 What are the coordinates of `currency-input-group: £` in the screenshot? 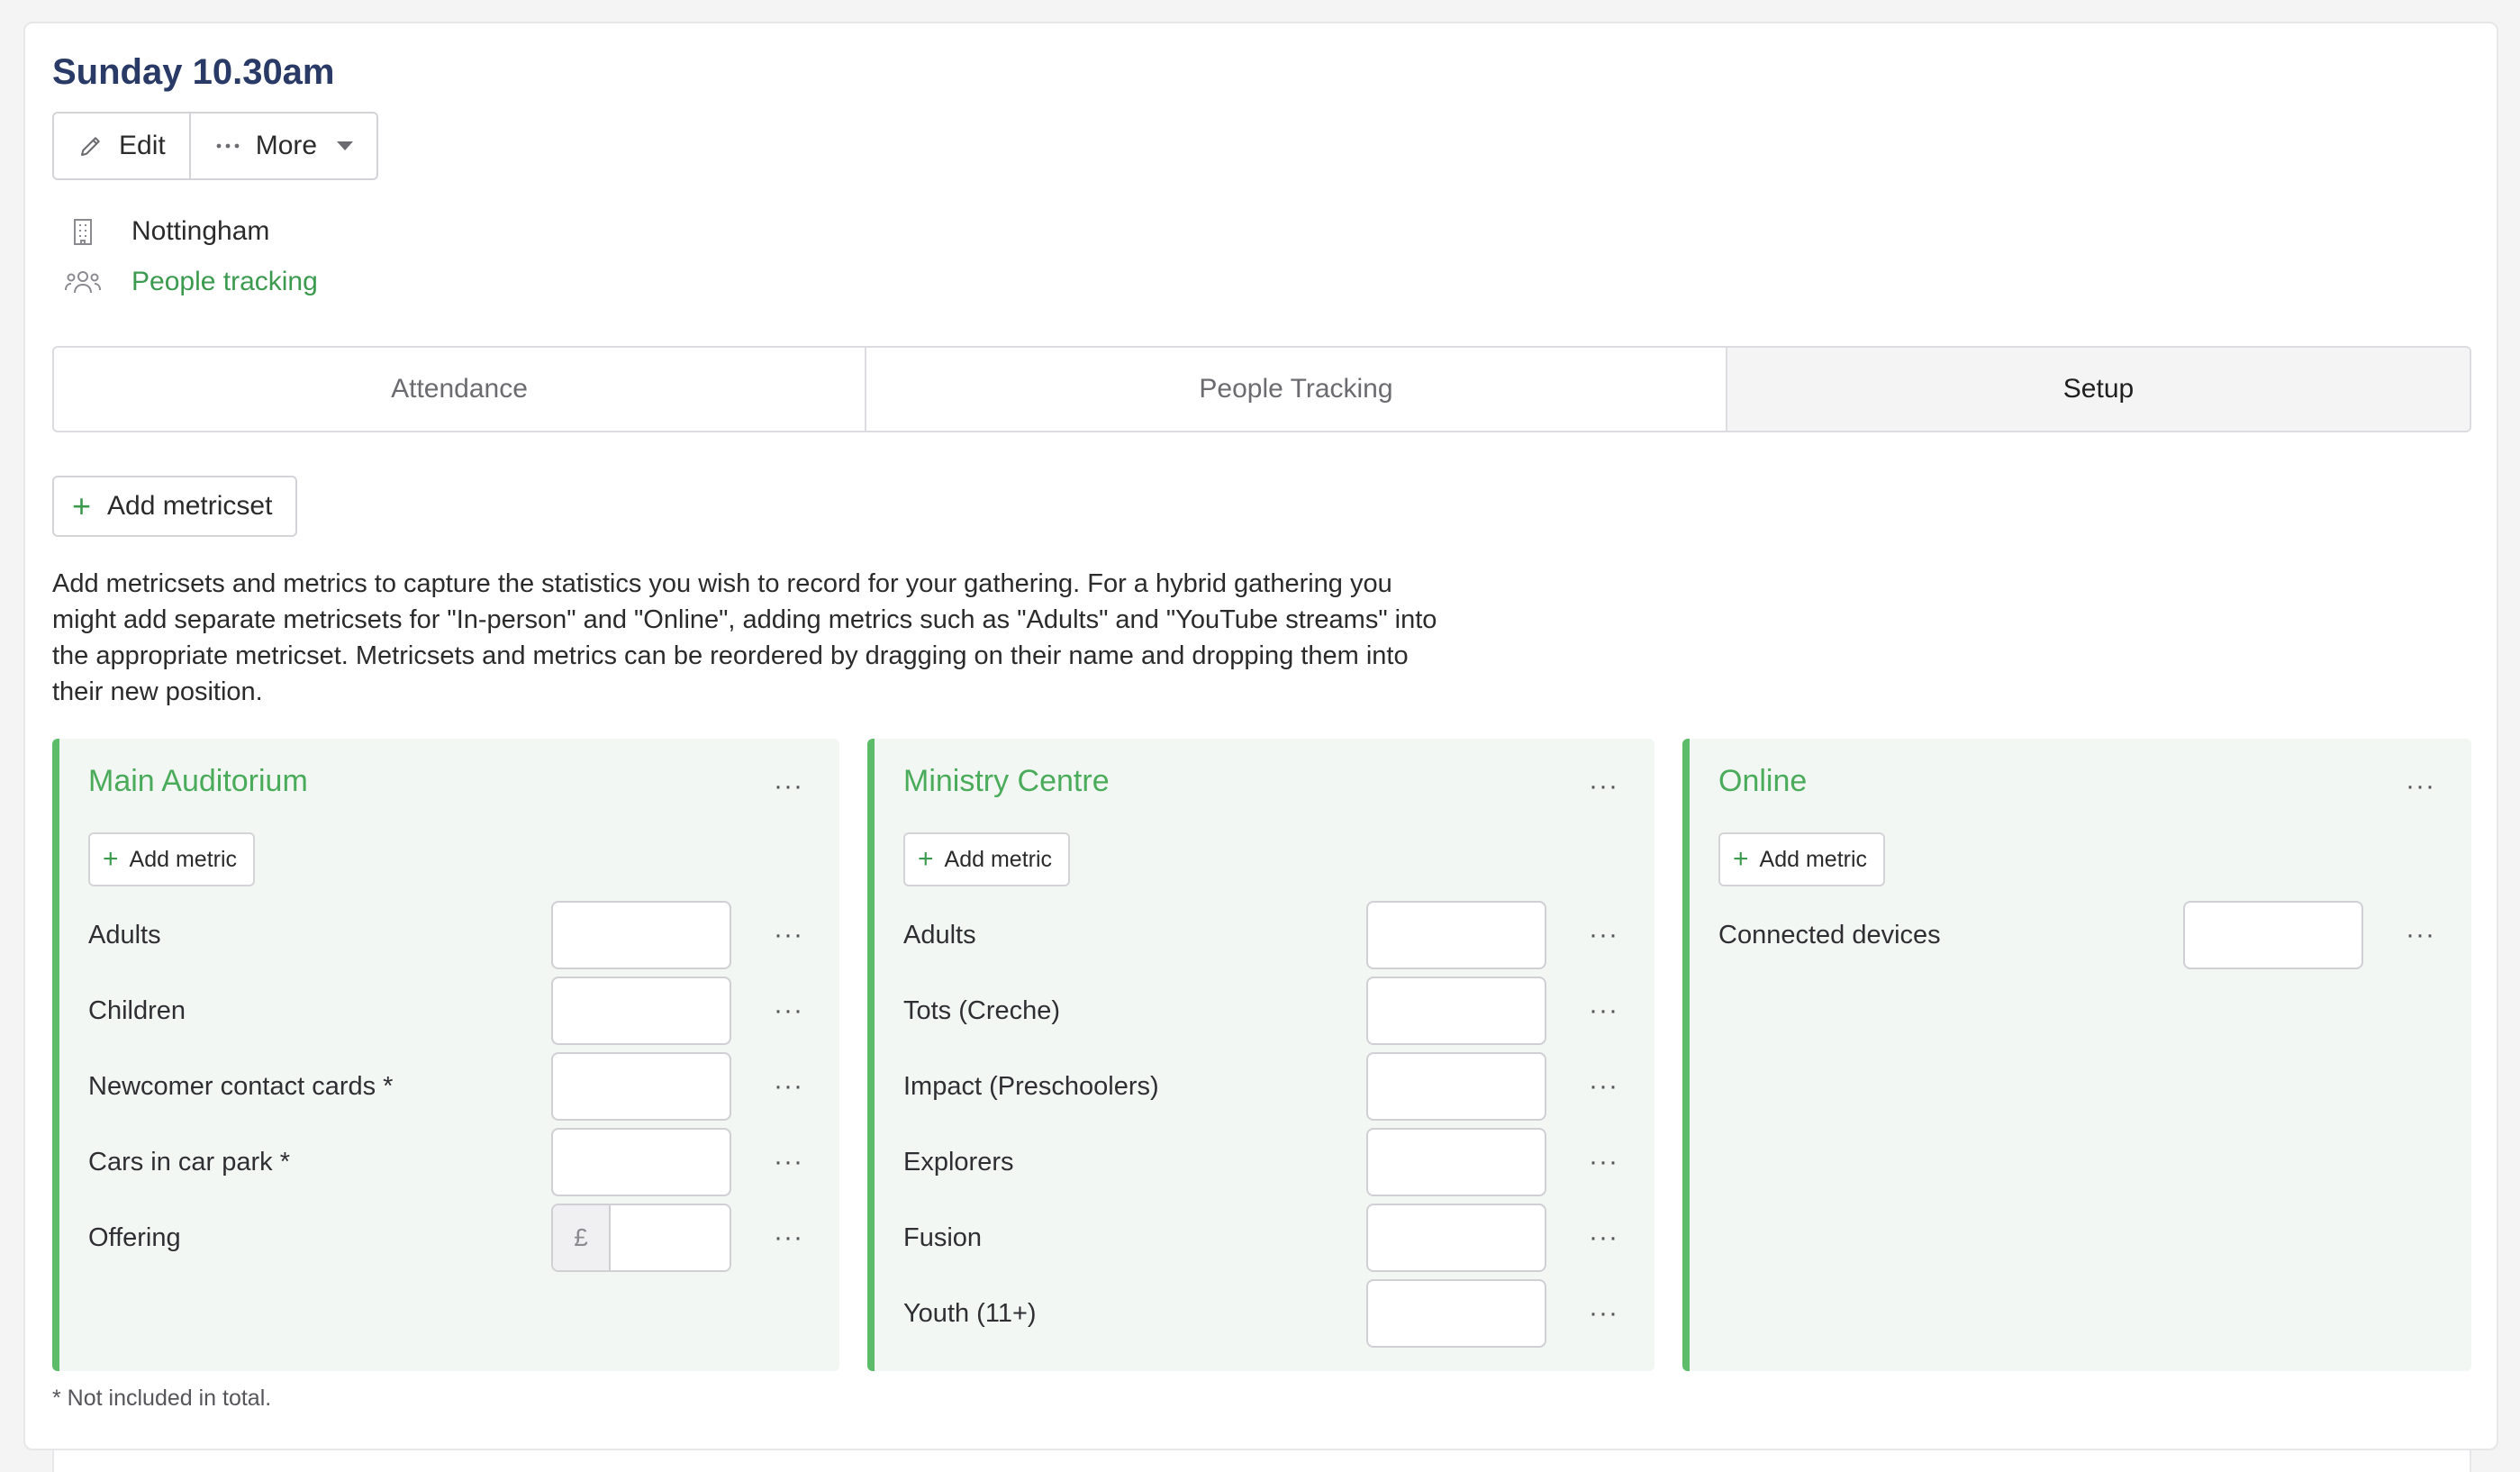 It's located at (641, 1238).